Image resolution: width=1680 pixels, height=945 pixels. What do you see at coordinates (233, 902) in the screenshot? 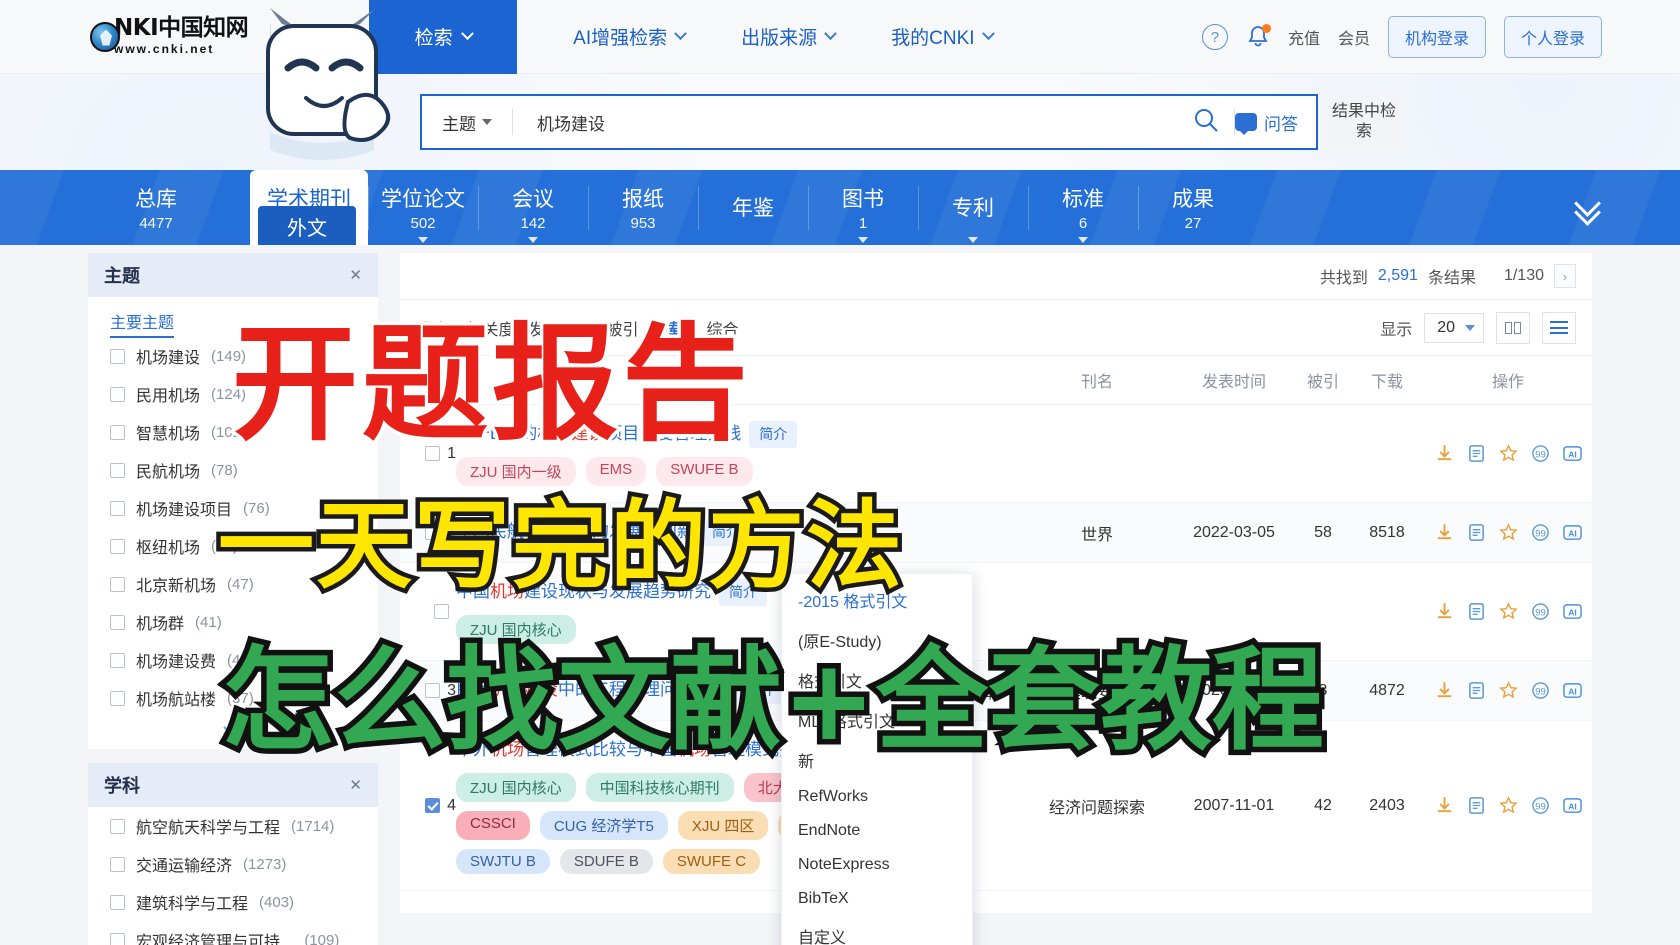
I see `filter-item-2: 建筑科学与工程 (403)` at bounding box center [233, 902].